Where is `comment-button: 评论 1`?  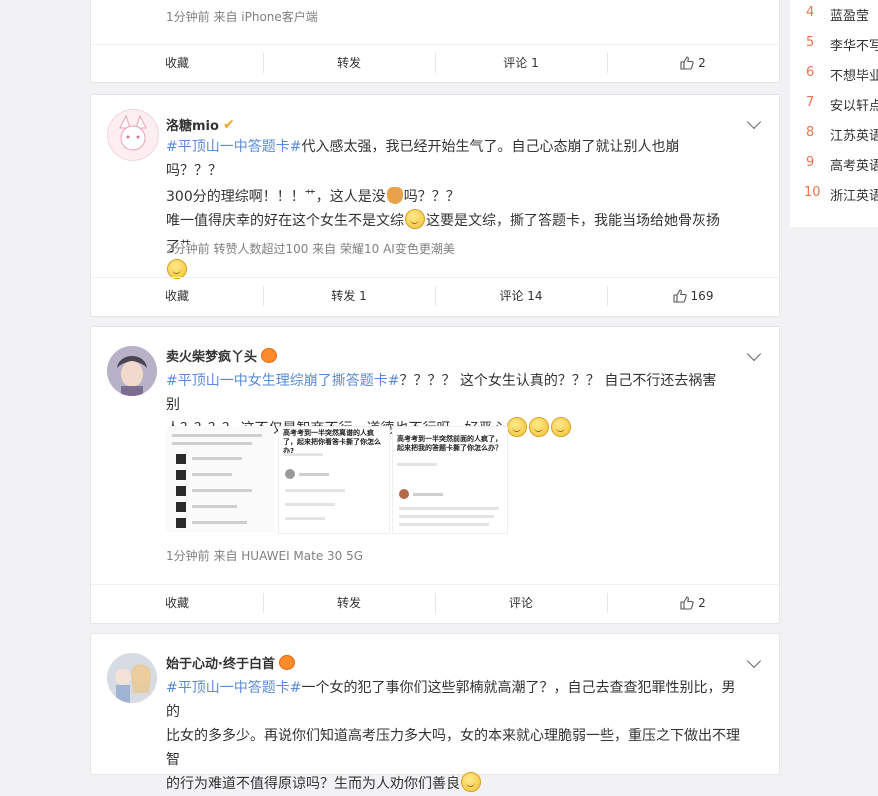
comment-button: 评论 1 is located at coordinates (521, 63).